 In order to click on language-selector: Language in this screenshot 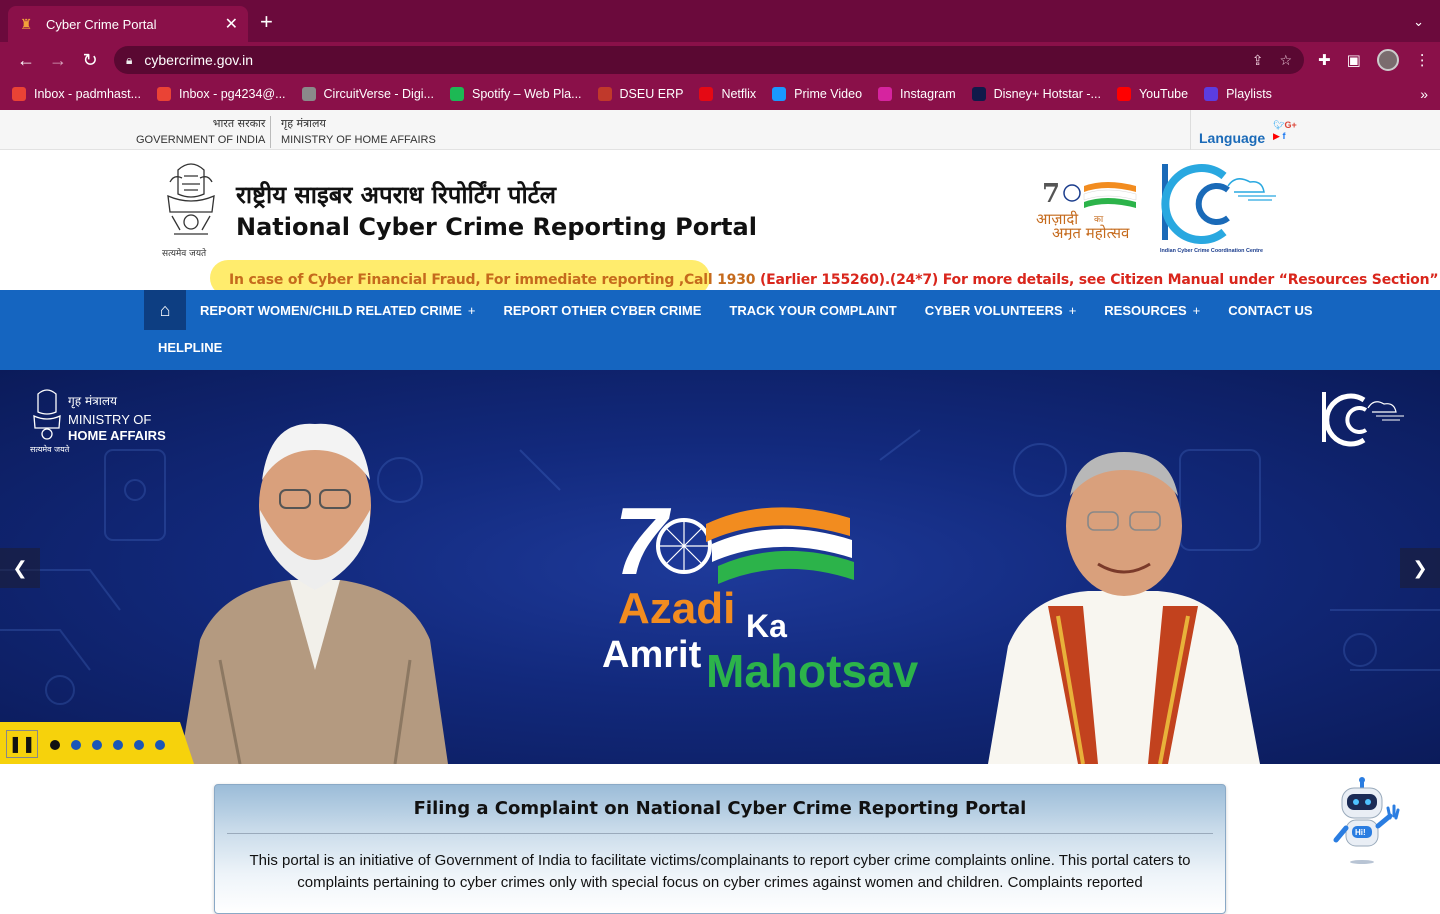, I will do `click(1227, 130)`.